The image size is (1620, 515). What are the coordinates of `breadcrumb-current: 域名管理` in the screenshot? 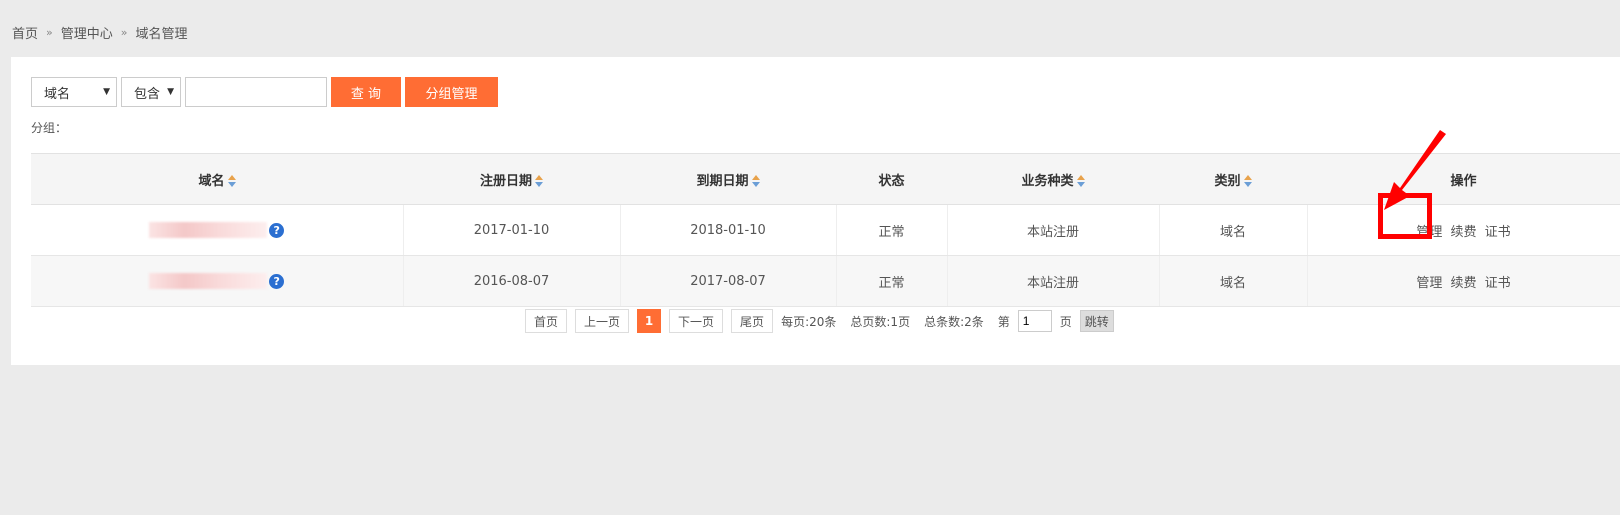 It's located at (161, 34).